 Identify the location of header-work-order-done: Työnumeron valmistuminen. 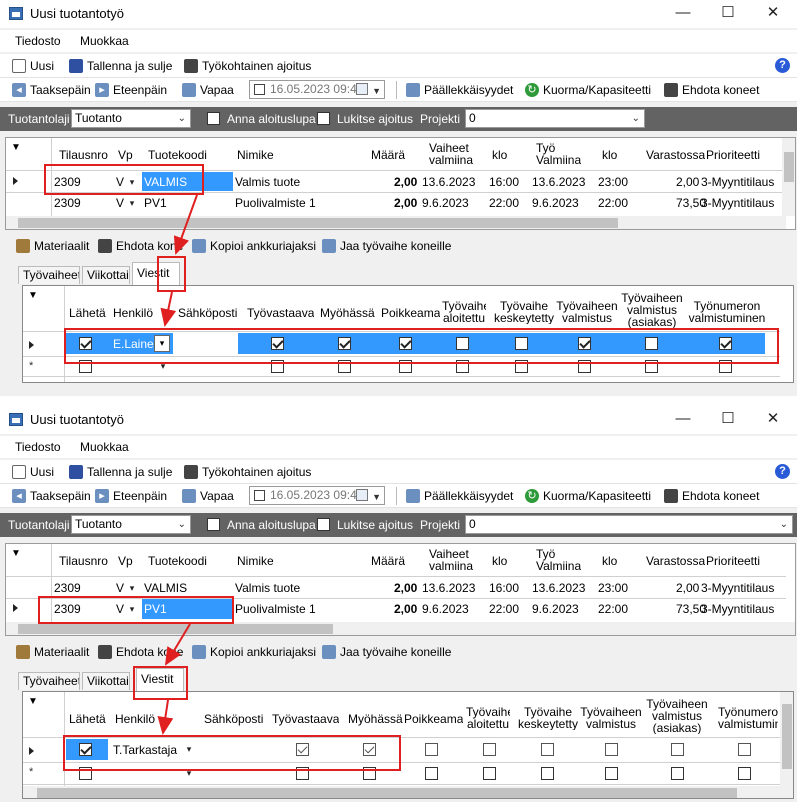
(727, 312).